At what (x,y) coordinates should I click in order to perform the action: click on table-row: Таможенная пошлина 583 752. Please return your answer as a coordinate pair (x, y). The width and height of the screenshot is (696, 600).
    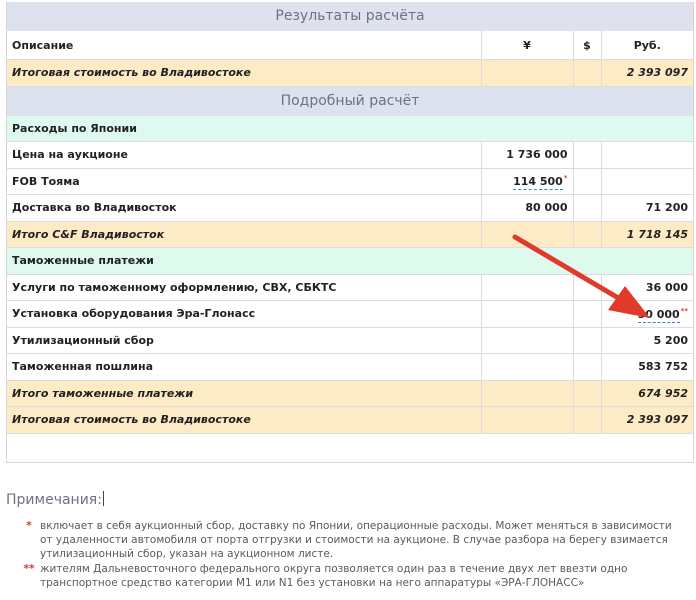
    Looking at the image, I should click on (350, 367).